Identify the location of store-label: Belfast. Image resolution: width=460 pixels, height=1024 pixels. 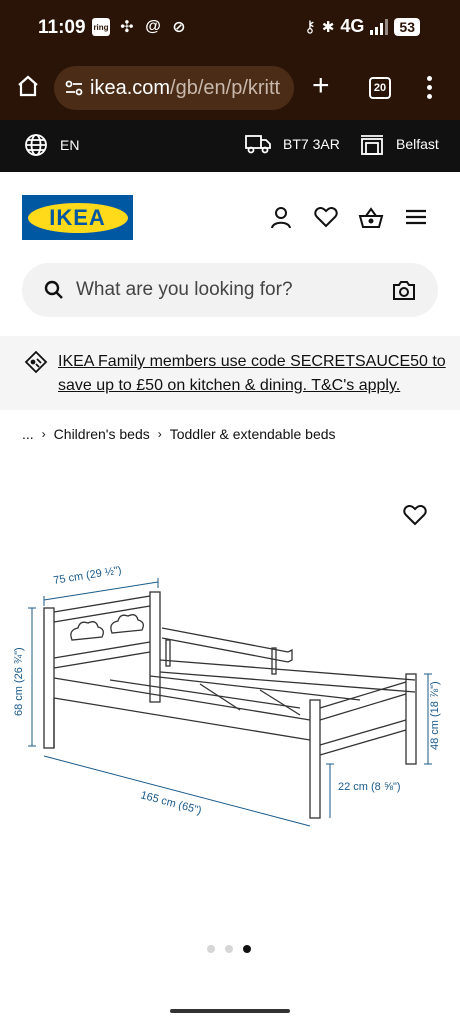
(417, 144).